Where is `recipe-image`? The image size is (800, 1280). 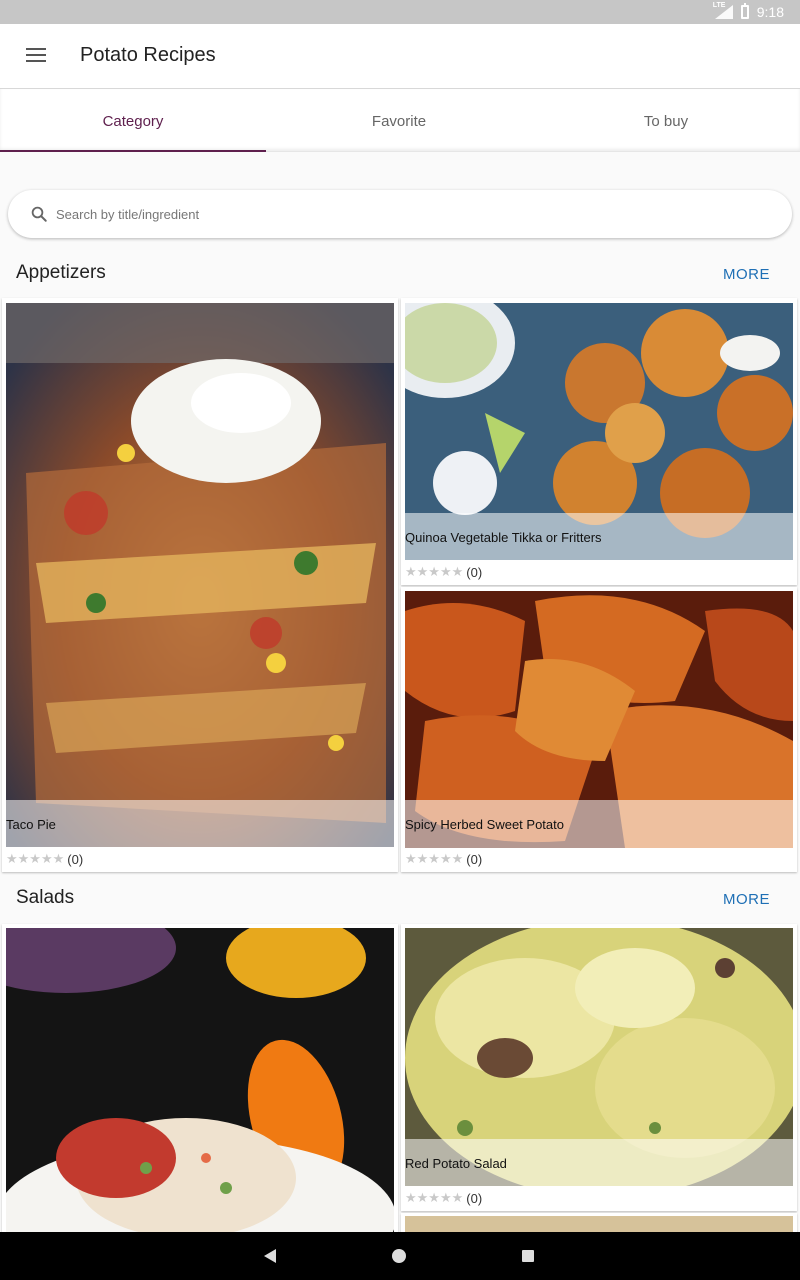
recipe-image is located at coordinates (200, 1086).